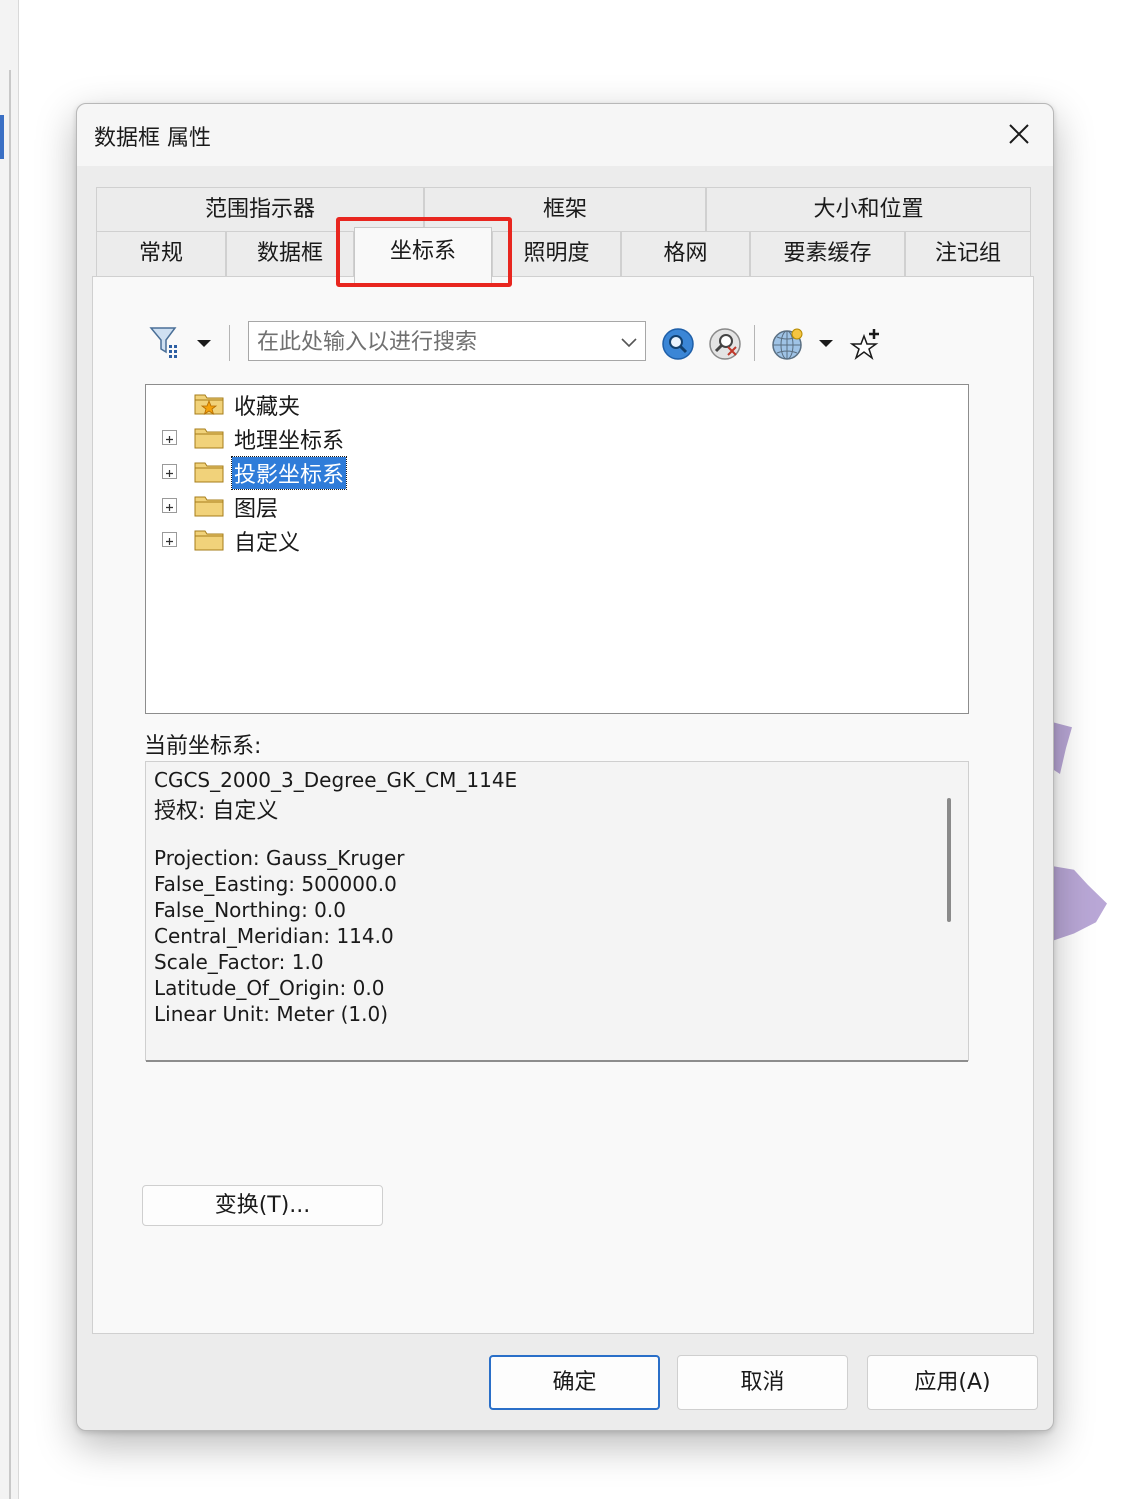  I want to click on tree-item-layers: 图层, so click(276, 506).